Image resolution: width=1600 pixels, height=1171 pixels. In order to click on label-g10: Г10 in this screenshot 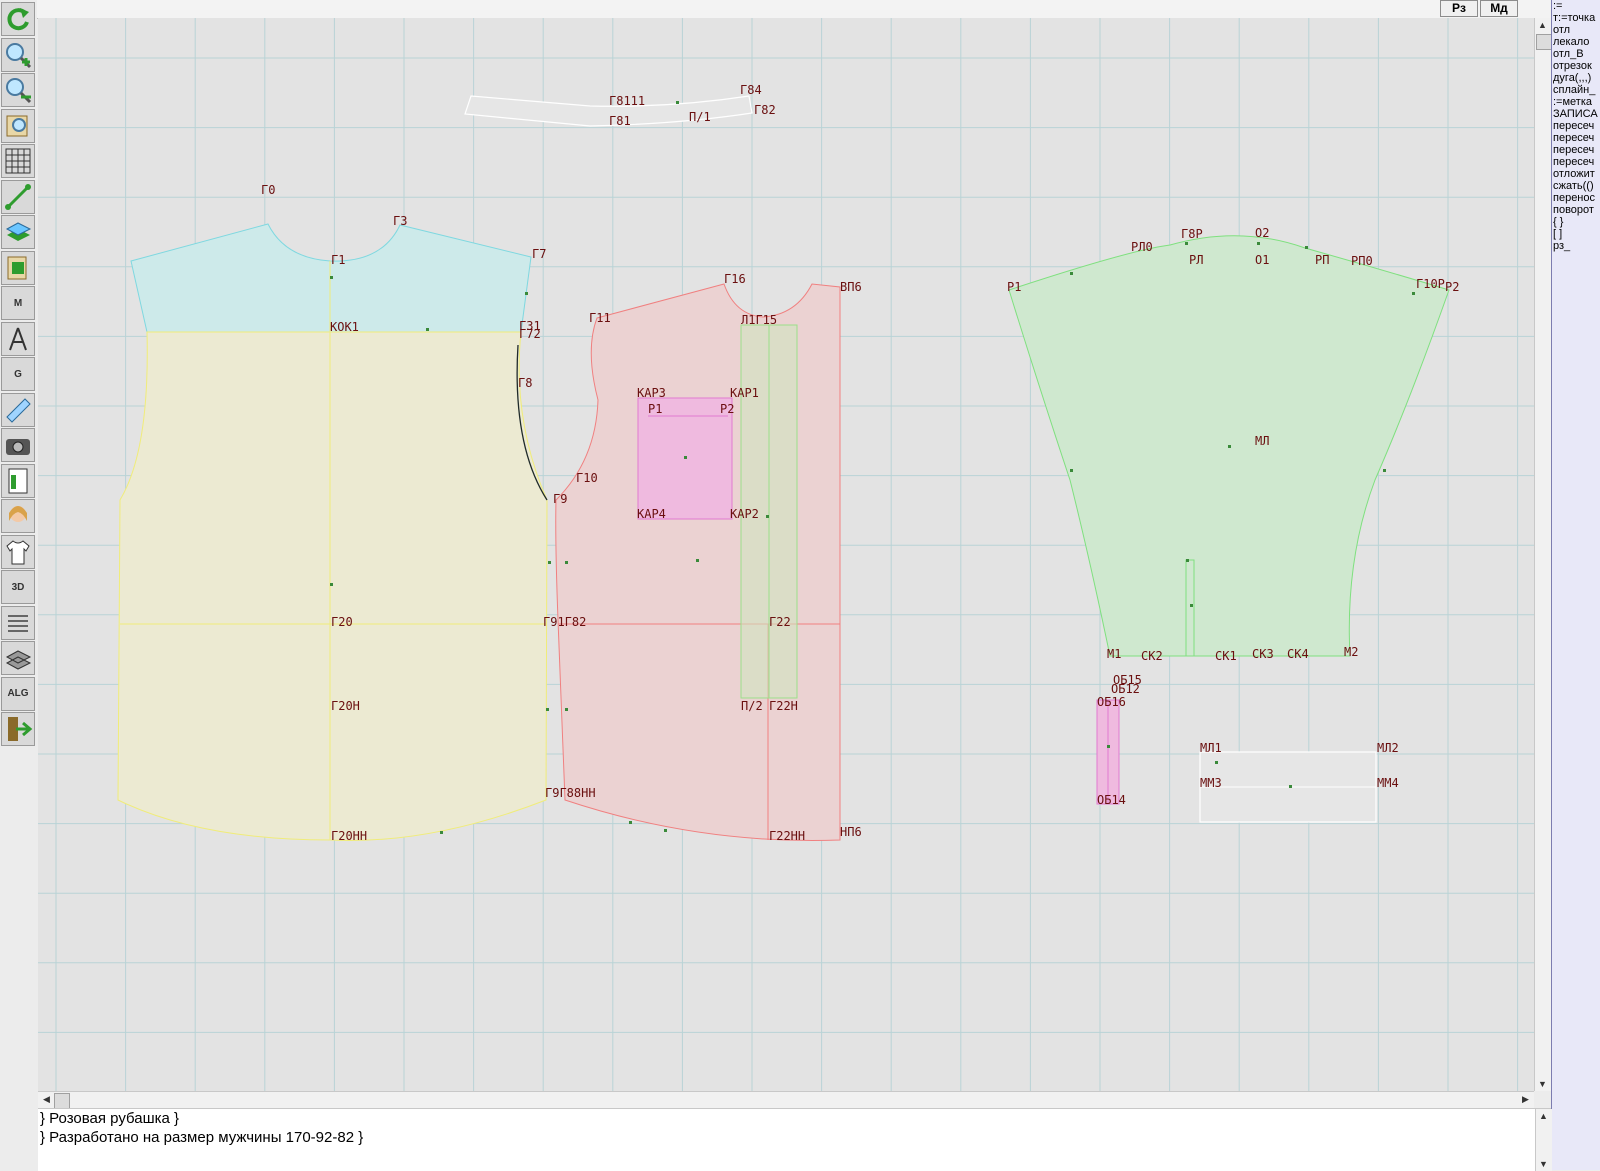, I will do `click(587, 478)`.